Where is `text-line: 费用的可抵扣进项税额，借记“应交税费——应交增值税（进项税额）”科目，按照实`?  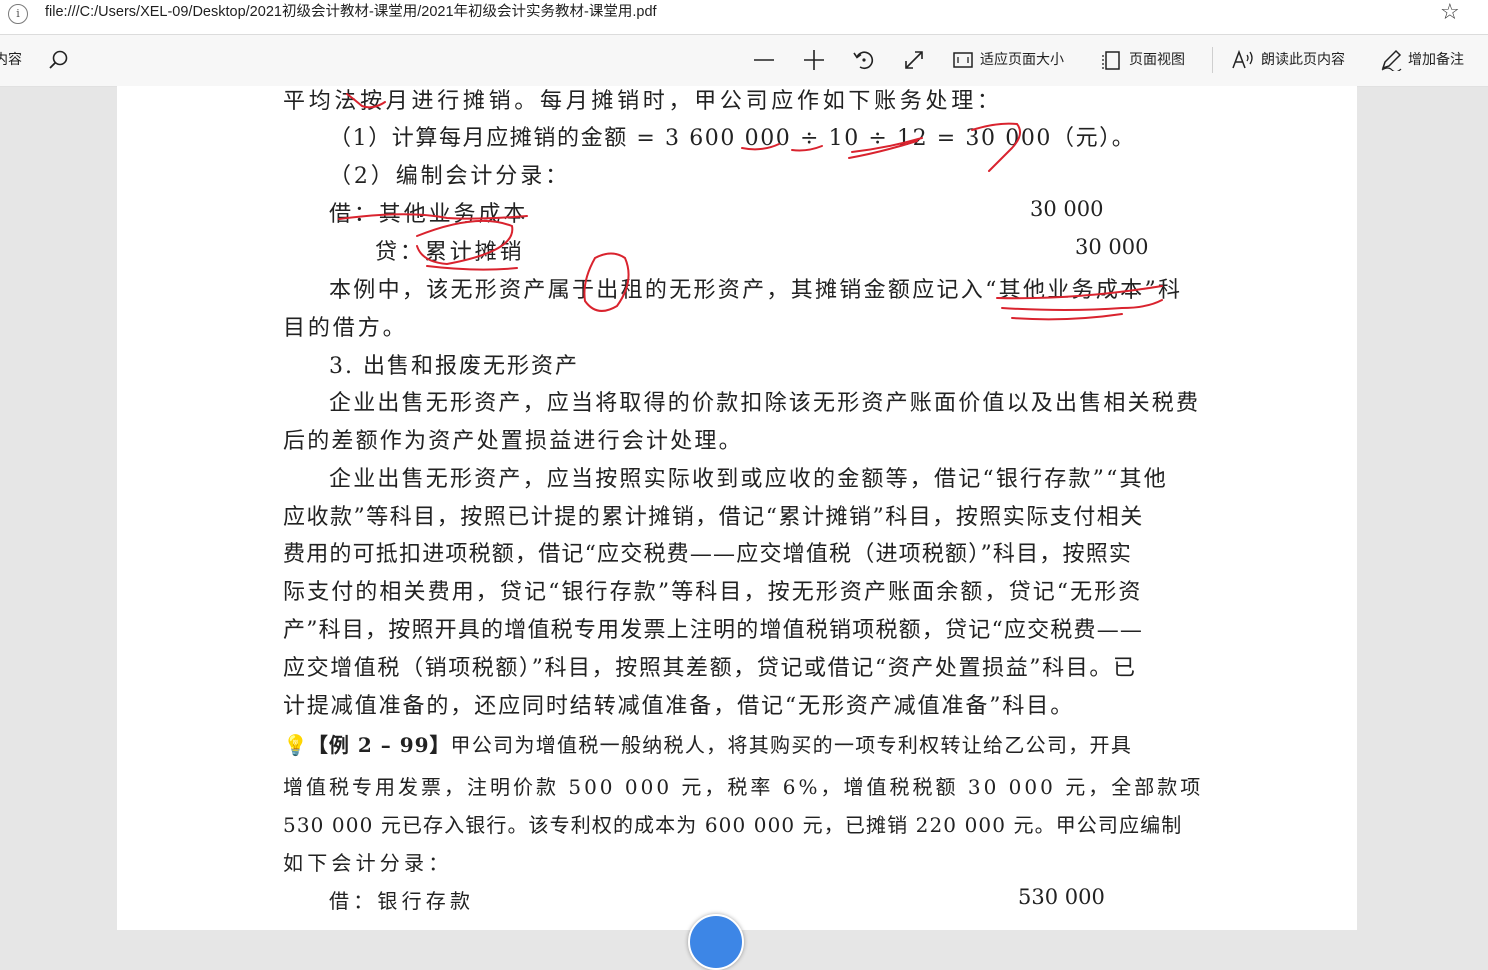 text-line: 费用的可抵扣进项税额，借记“应交税费——应交增值税（进项税额）”科目，按照实 is located at coordinates (708, 554).